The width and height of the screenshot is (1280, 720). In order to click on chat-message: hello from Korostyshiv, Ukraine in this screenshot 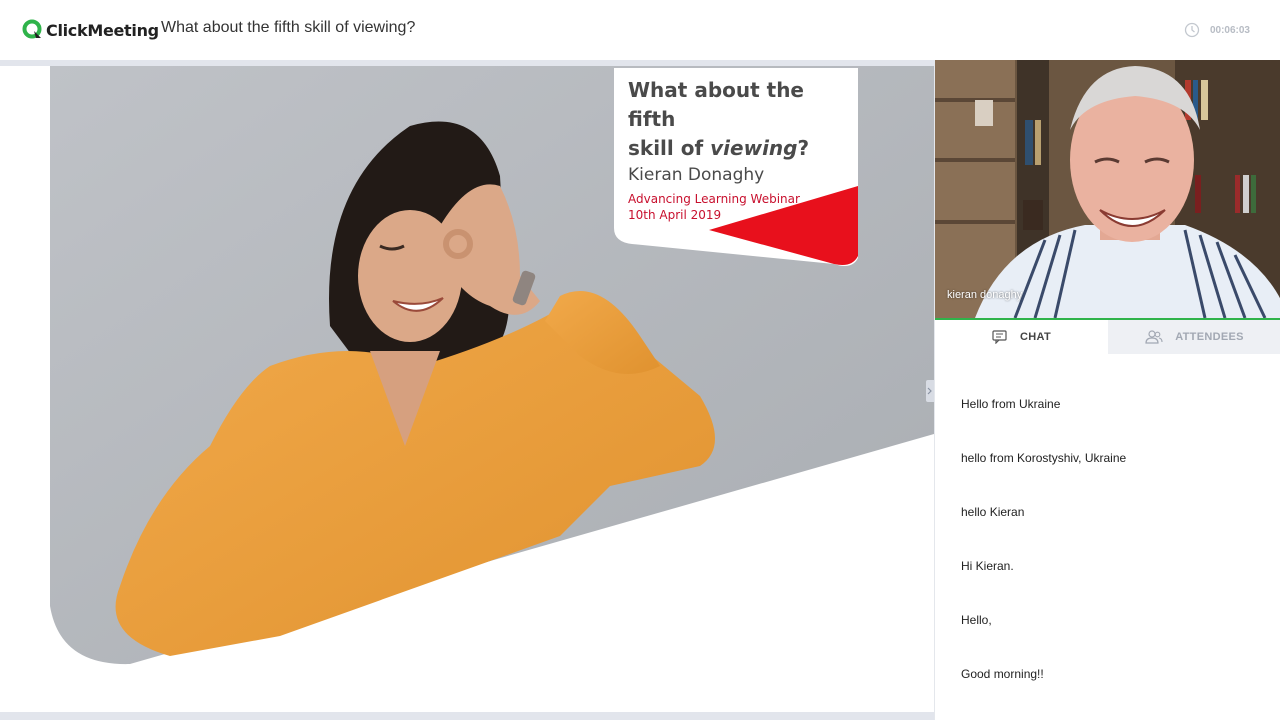, I will do `click(1044, 458)`.